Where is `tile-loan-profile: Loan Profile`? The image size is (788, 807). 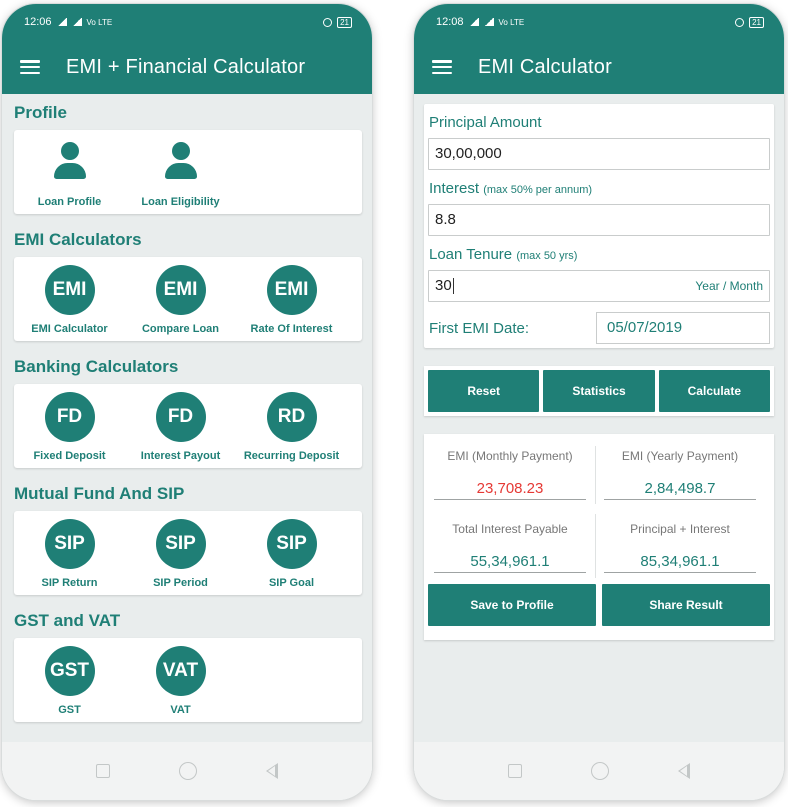
tile-loan-profile: Loan Profile is located at coordinates (69, 176).